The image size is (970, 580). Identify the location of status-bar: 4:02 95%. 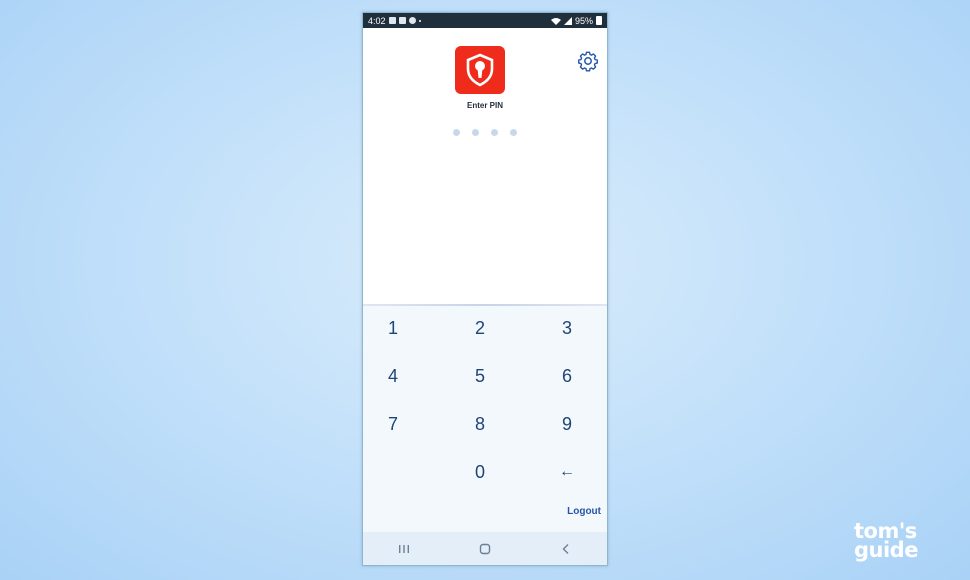
(485, 20).